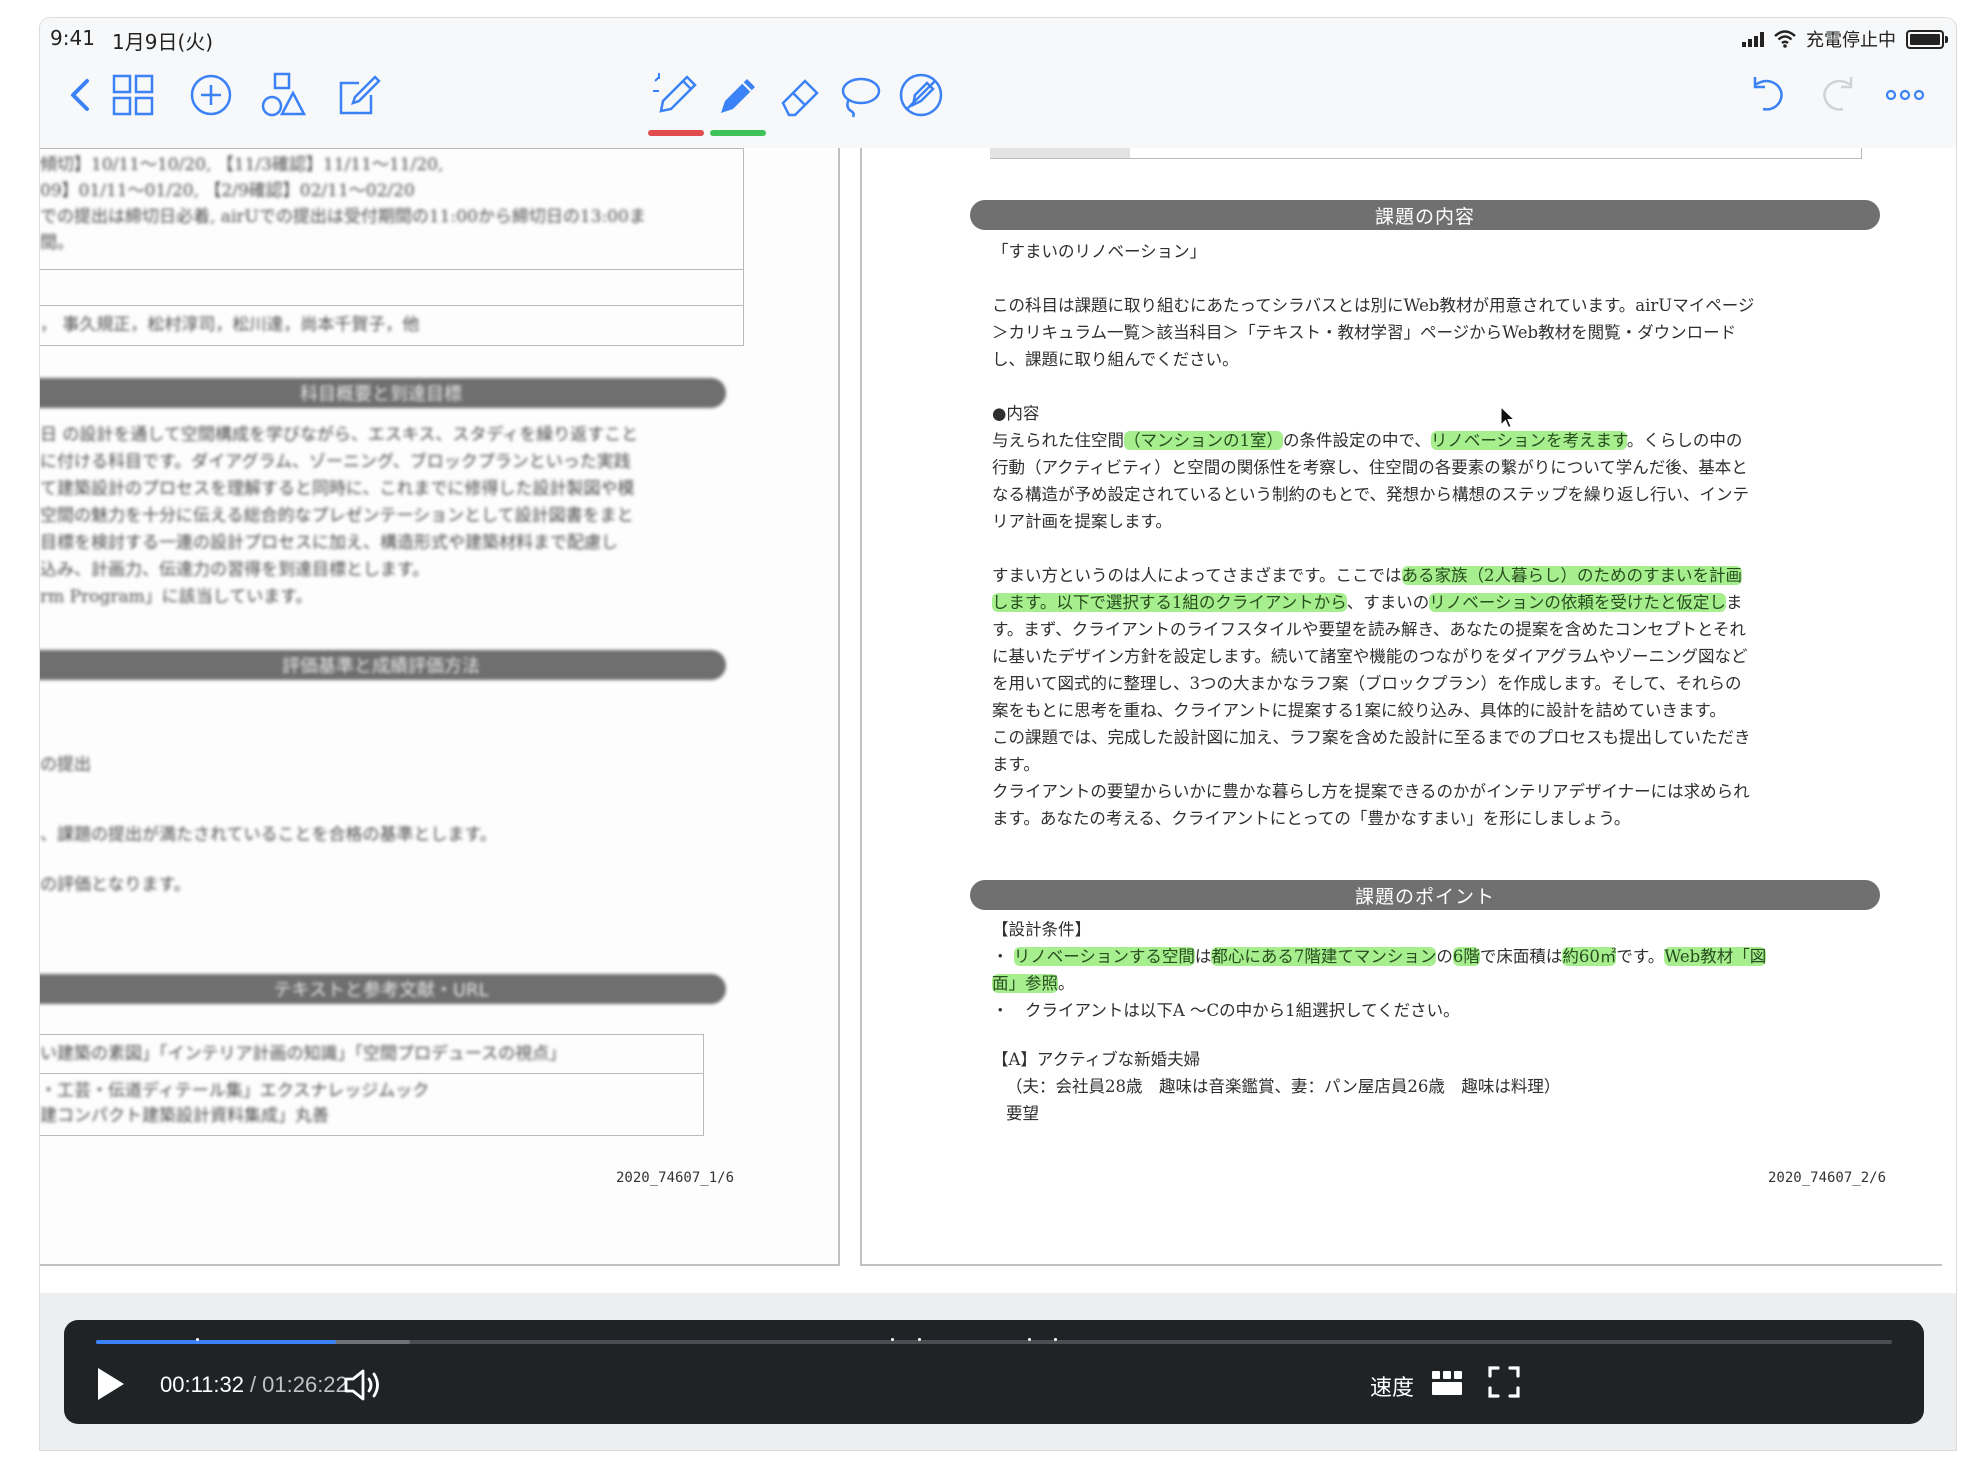 The image size is (1964, 1462). What do you see at coordinates (1022, 1113) in the screenshot?
I see `client-a-request: 要望` at bounding box center [1022, 1113].